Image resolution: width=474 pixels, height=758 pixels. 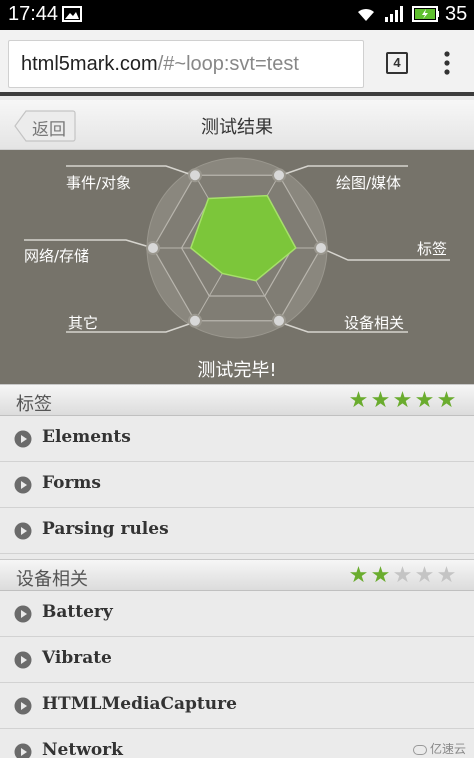 What do you see at coordinates (86, 437) in the screenshot?
I see `list-item-label: Elements` at bounding box center [86, 437].